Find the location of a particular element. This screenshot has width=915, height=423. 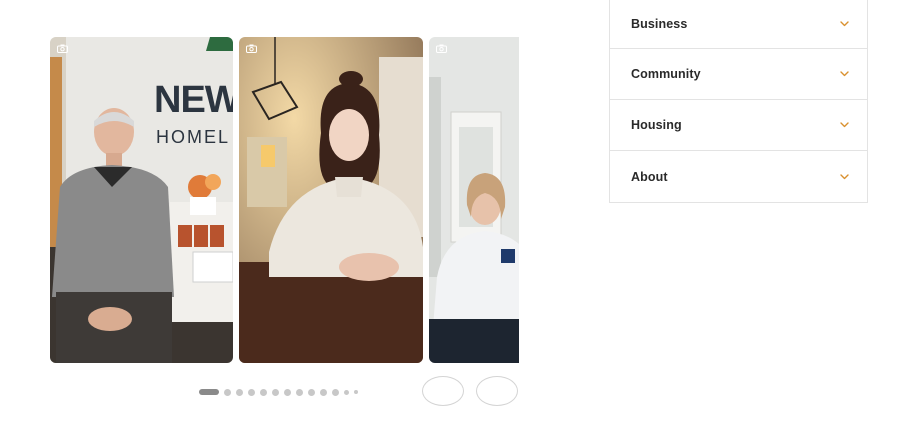

accordion-item-housing: Housing is located at coordinates (738, 125).